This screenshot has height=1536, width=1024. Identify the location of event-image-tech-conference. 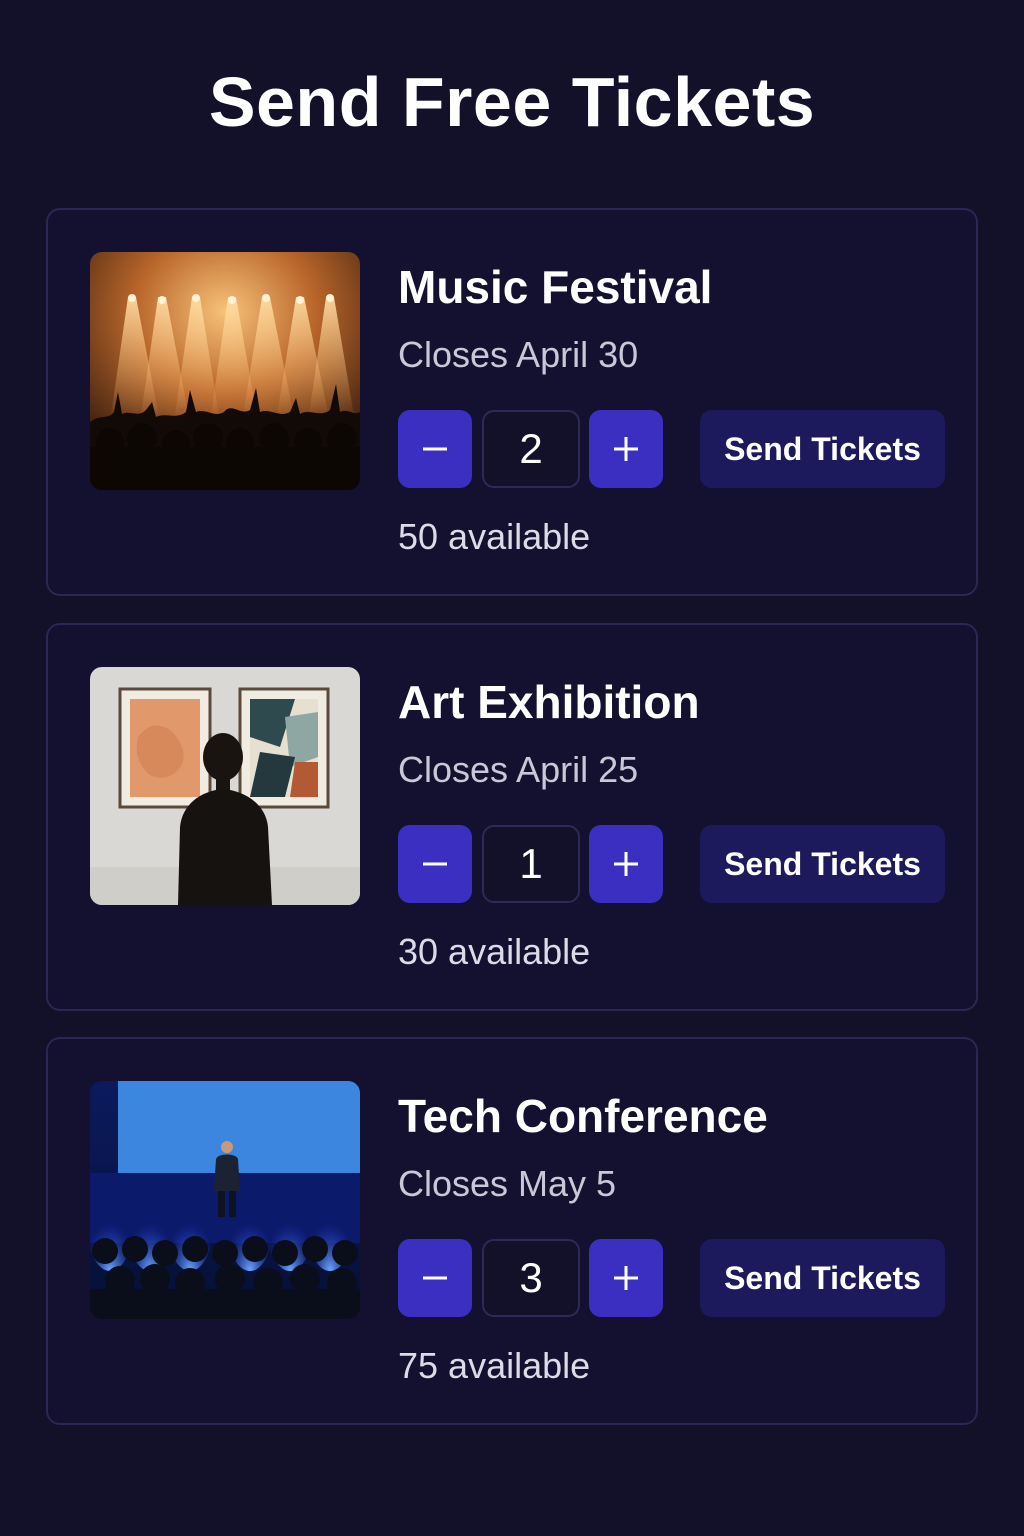
(225, 1200).